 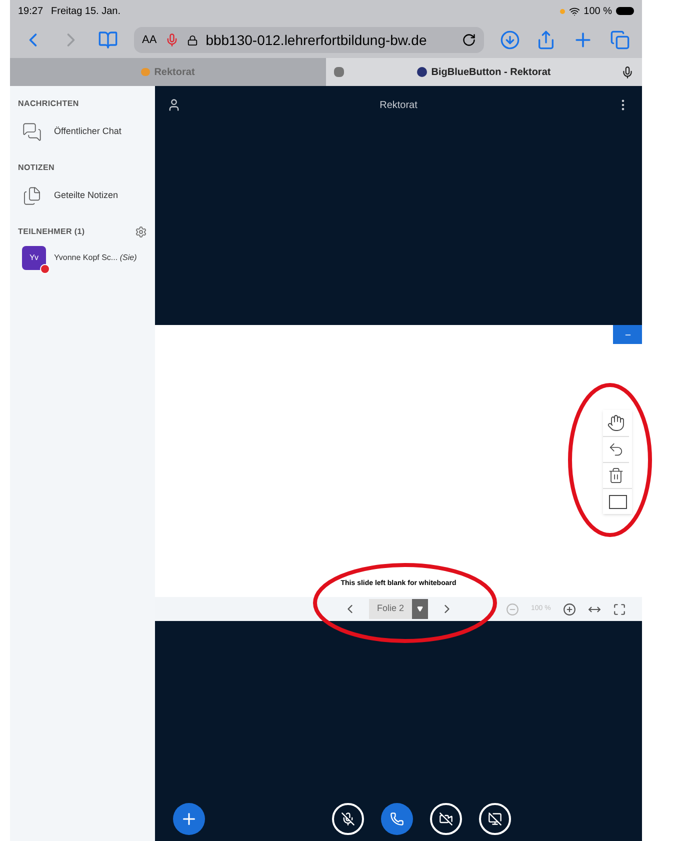 I want to click on phone-icon, so click(x=397, y=819).